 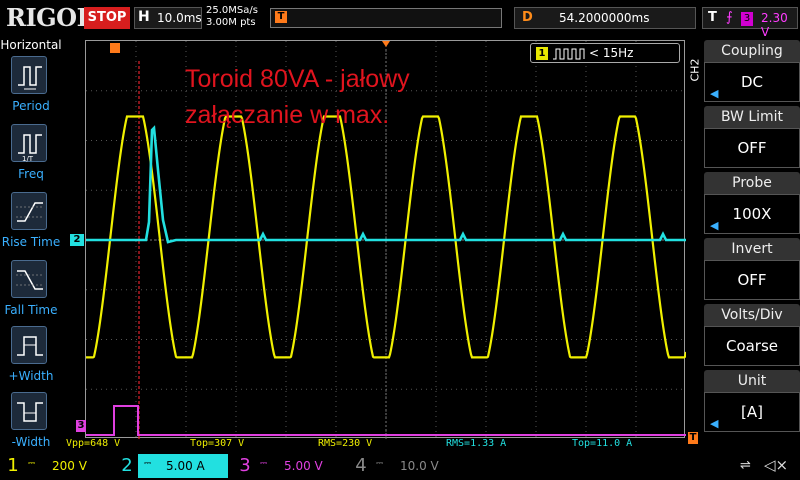 I want to click on positive-width-icon, so click(x=29, y=345).